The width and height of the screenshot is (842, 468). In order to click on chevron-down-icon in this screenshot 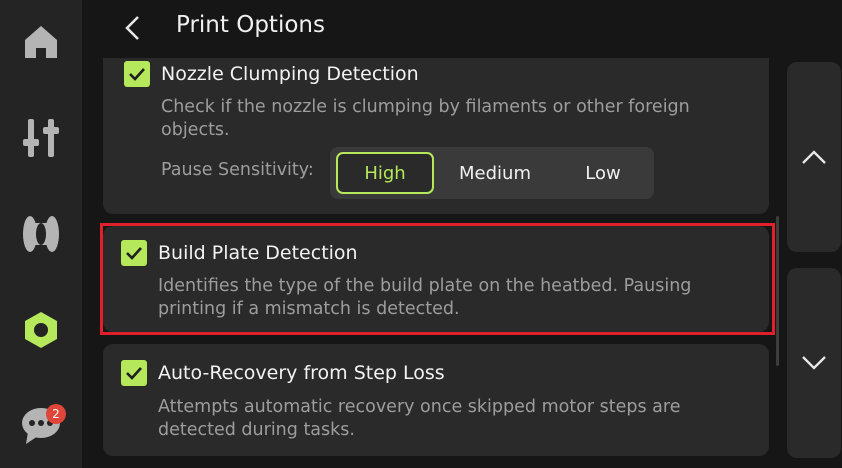, I will do `click(814, 363)`.